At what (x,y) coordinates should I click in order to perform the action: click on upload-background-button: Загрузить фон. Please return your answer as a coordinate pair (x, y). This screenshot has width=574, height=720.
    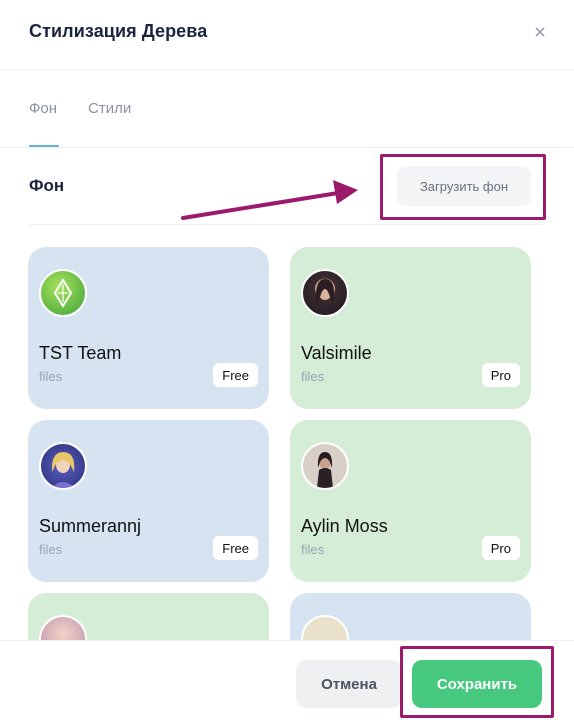
    Looking at the image, I should click on (464, 186).